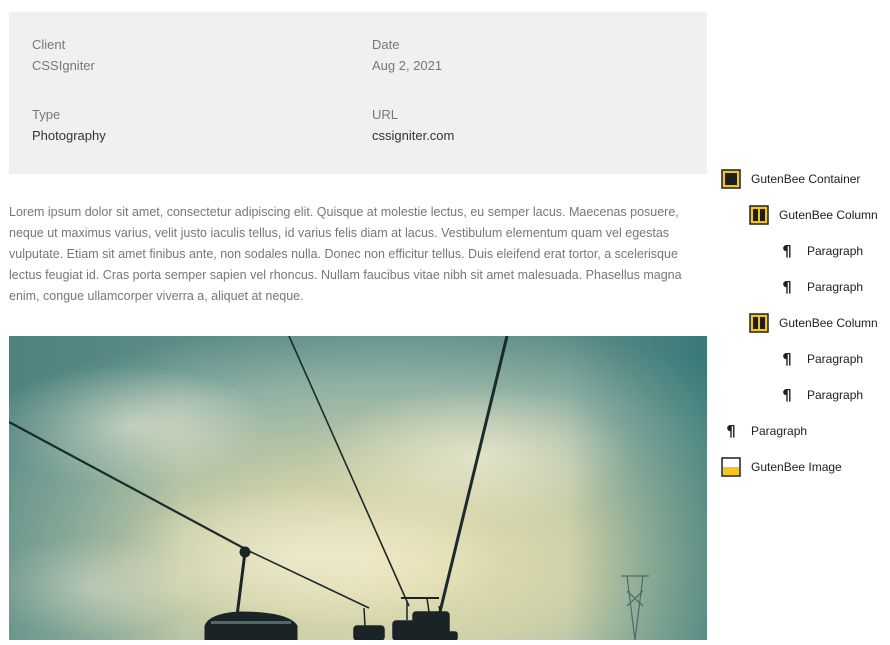  I want to click on meta-client-label: Client, so click(49, 44).